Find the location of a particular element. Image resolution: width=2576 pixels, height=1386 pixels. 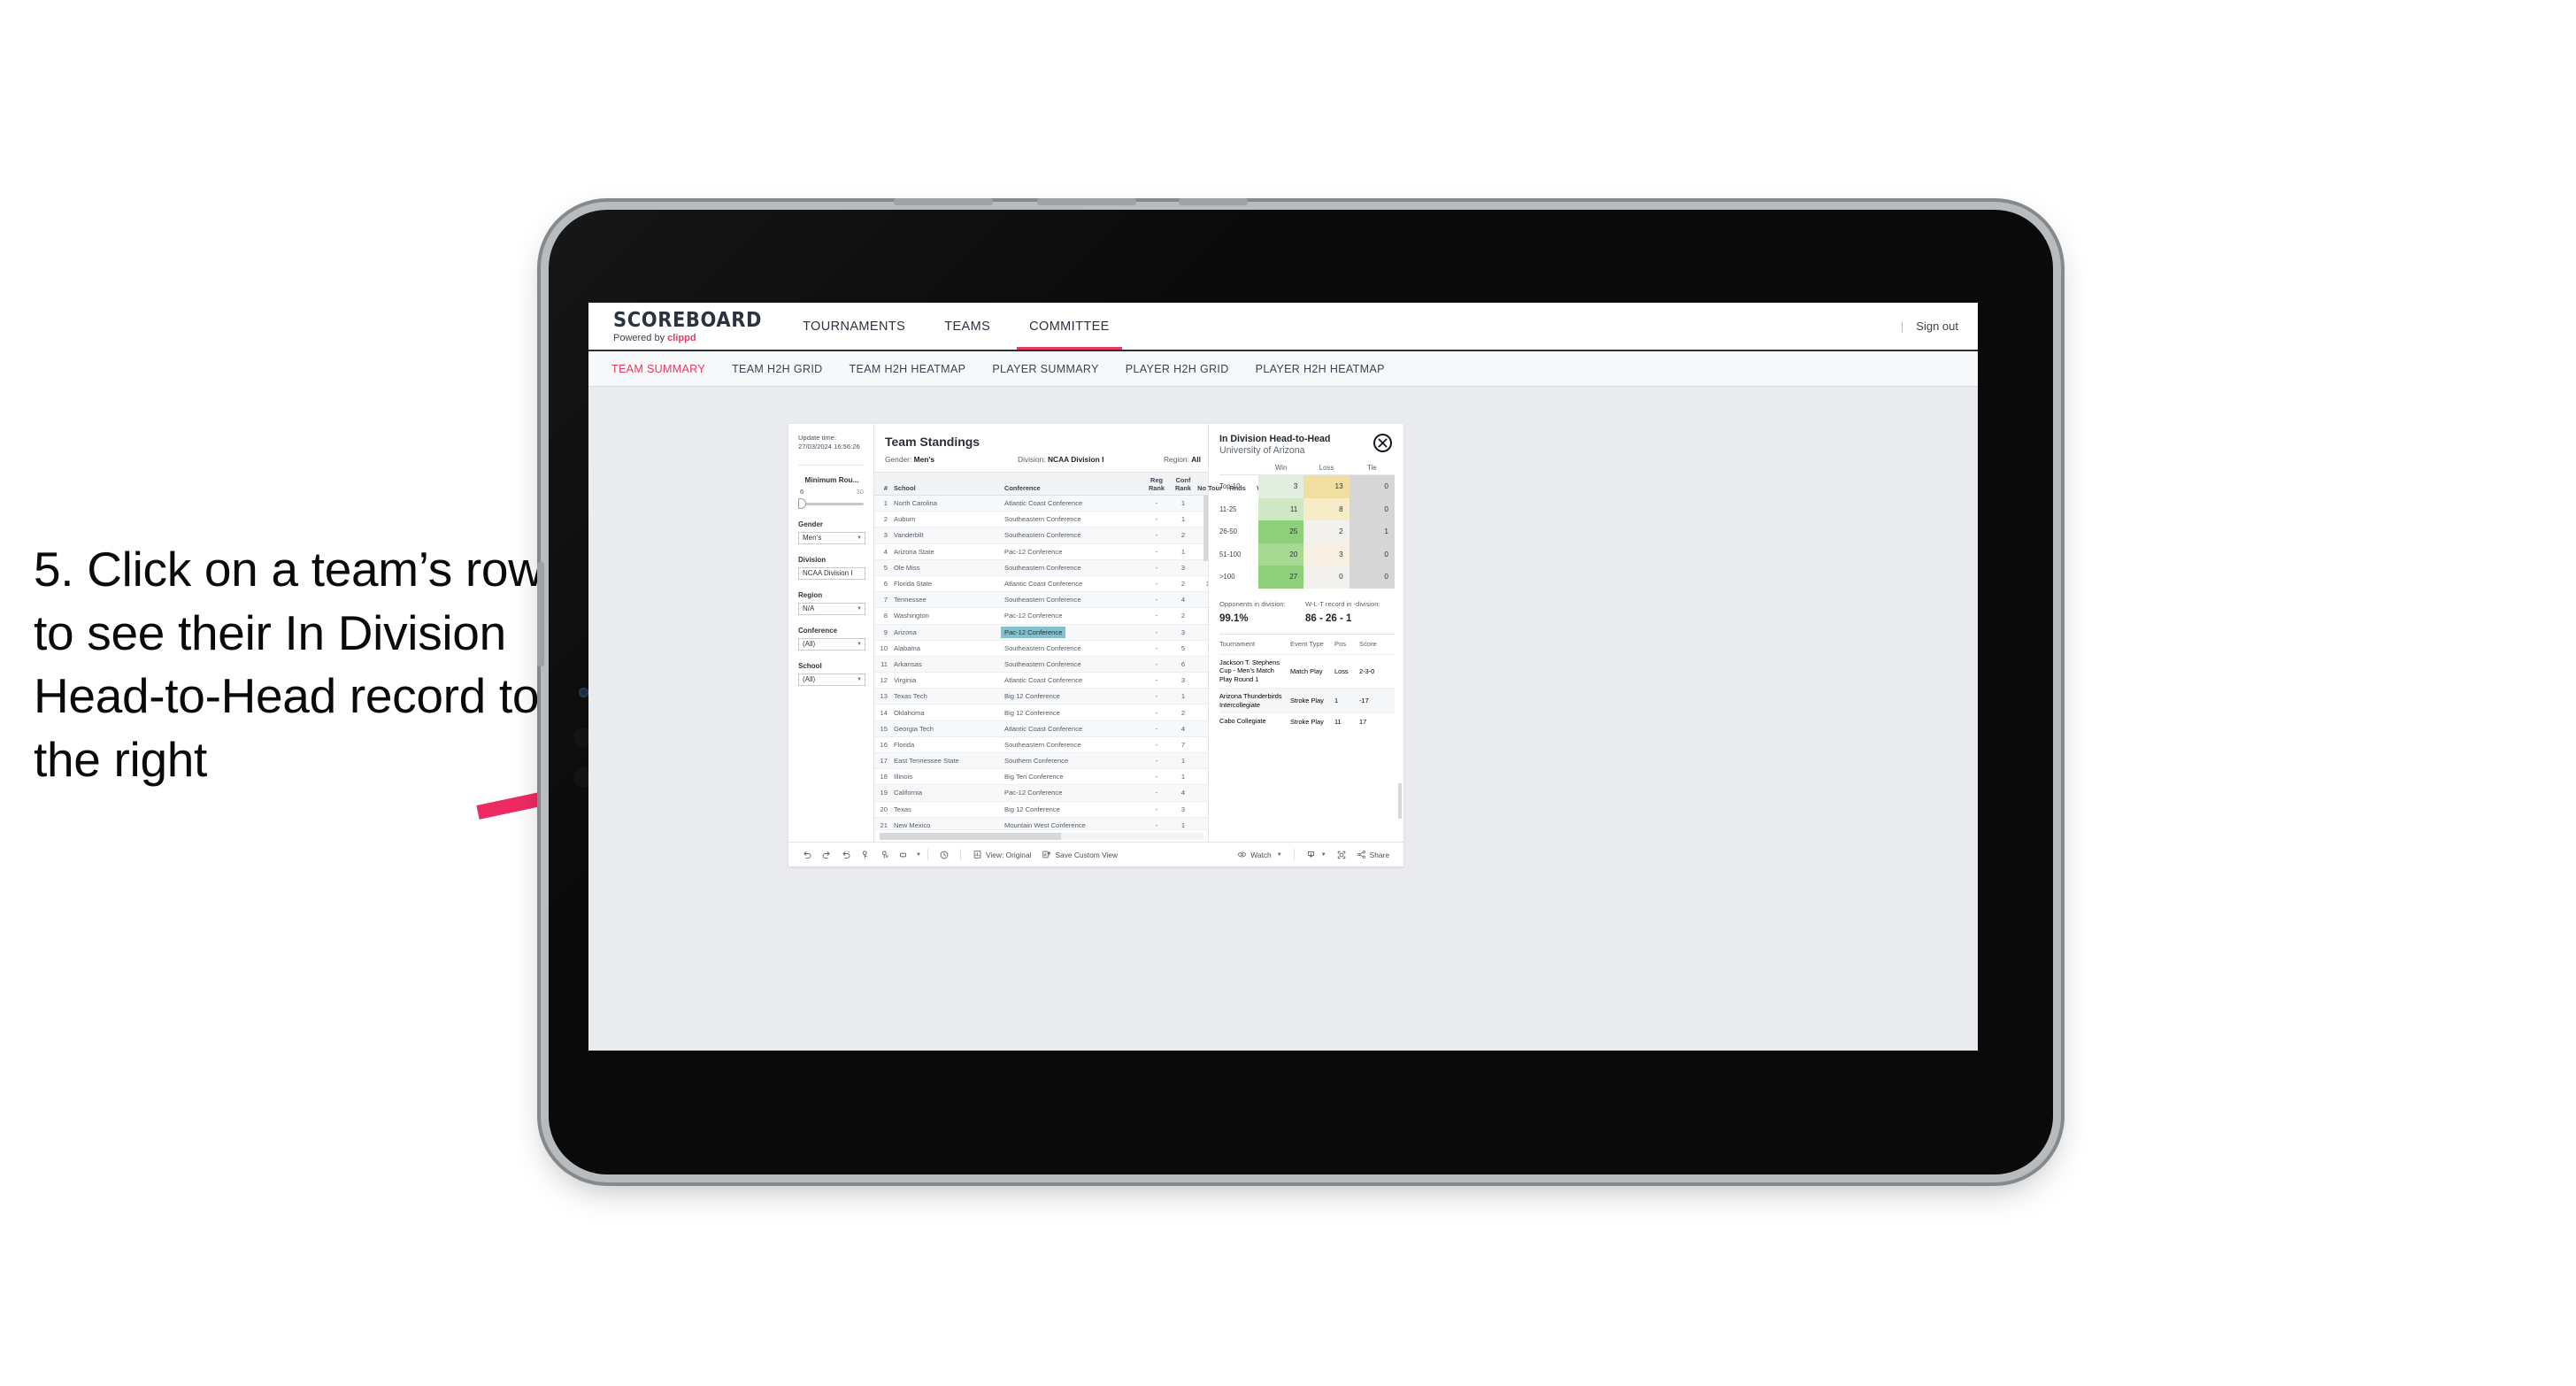

save-custom-view-button: Save Custom View is located at coordinates (1079, 855).